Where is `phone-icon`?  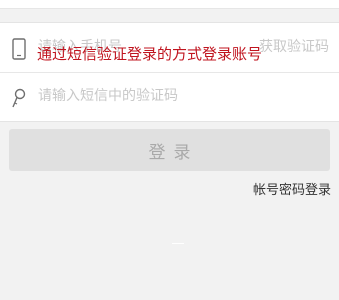
phone-icon is located at coordinates (19, 49).